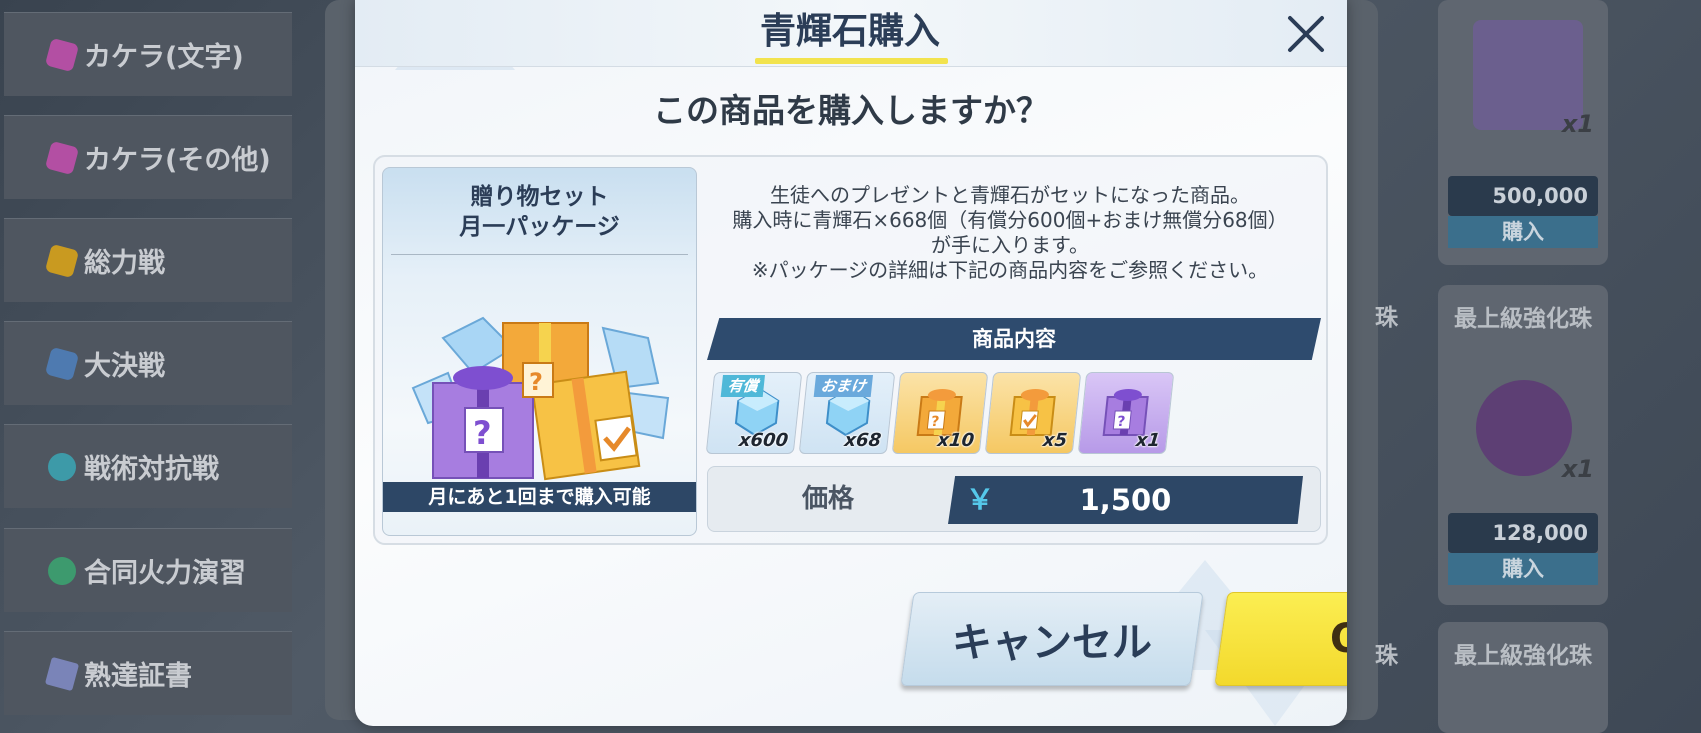  I want to click on price-box: 1,500 ￥, so click(1125, 500).